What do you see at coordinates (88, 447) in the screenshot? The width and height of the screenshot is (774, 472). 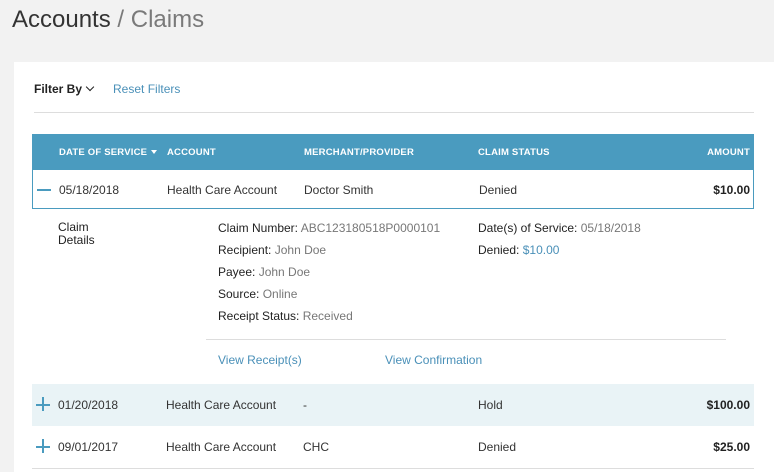 I see `row-date: 09/01/2017` at bounding box center [88, 447].